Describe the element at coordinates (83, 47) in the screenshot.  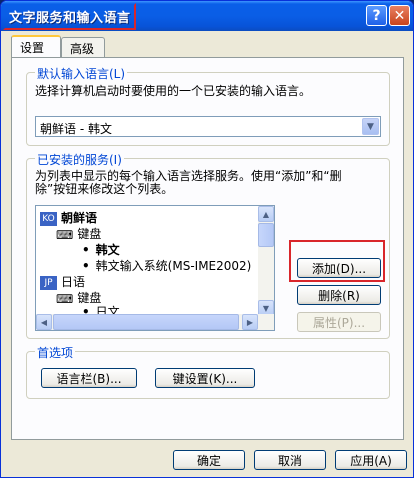
I see `tab-advanced: 高级` at that location.